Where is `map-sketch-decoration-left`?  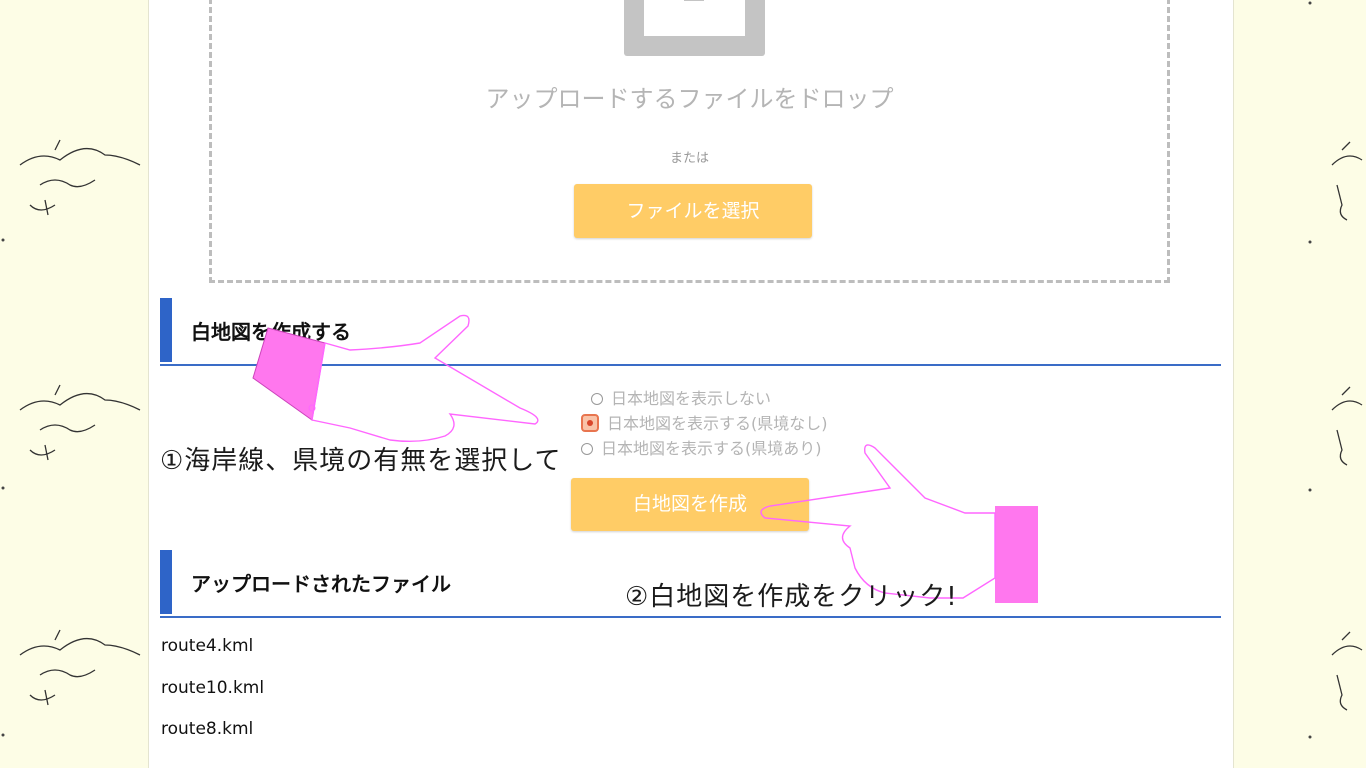
map-sketch-decoration-left is located at coordinates (71, 438).